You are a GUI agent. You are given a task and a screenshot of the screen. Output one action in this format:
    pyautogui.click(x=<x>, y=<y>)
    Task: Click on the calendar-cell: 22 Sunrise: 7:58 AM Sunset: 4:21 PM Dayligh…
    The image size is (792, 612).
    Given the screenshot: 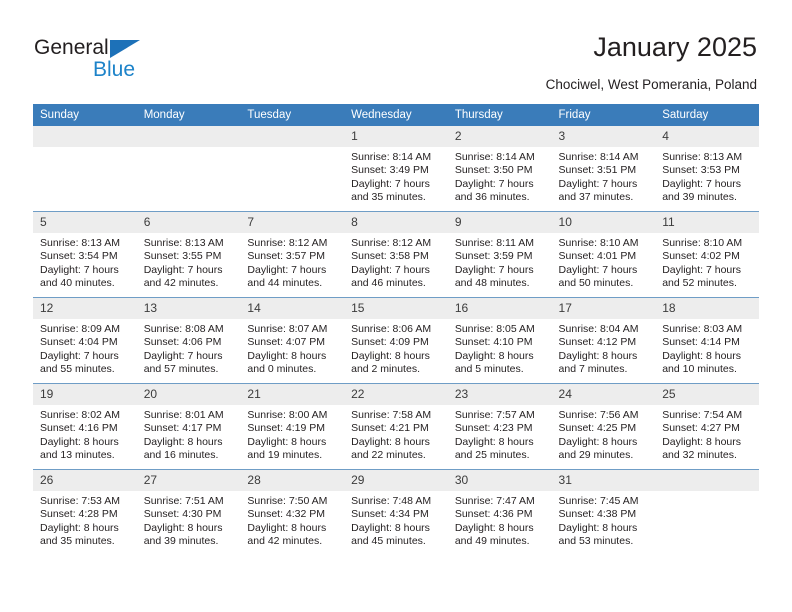 What is the action you would take?
    pyautogui.click(x=396, y=426)
    